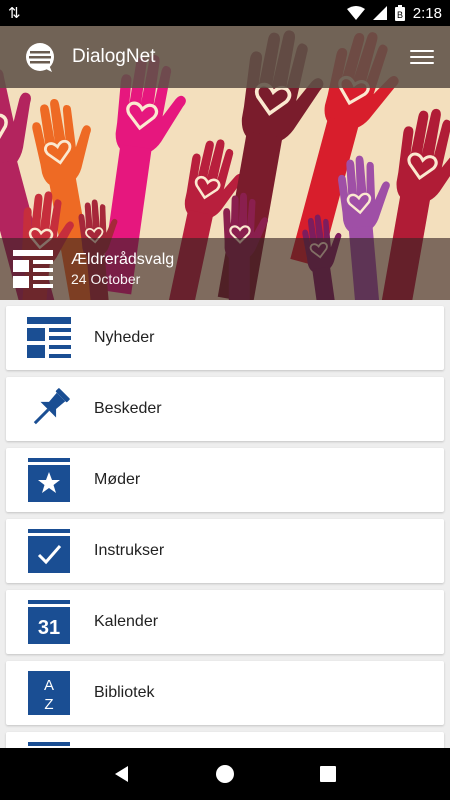 This screenshot has width=450, height=800. I want to click on back-button, so click(122, 774).